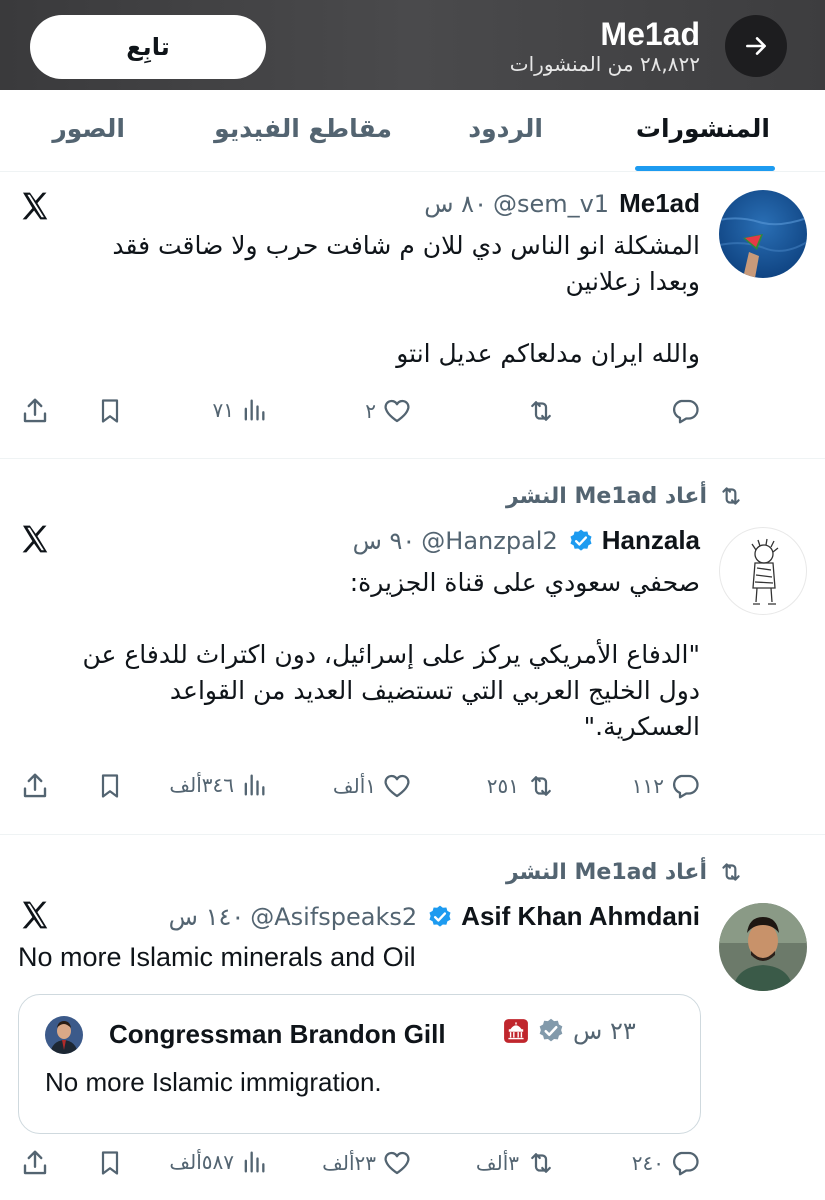 The image size is (825, 1200). I want to click on back-button, so click(756, 46).